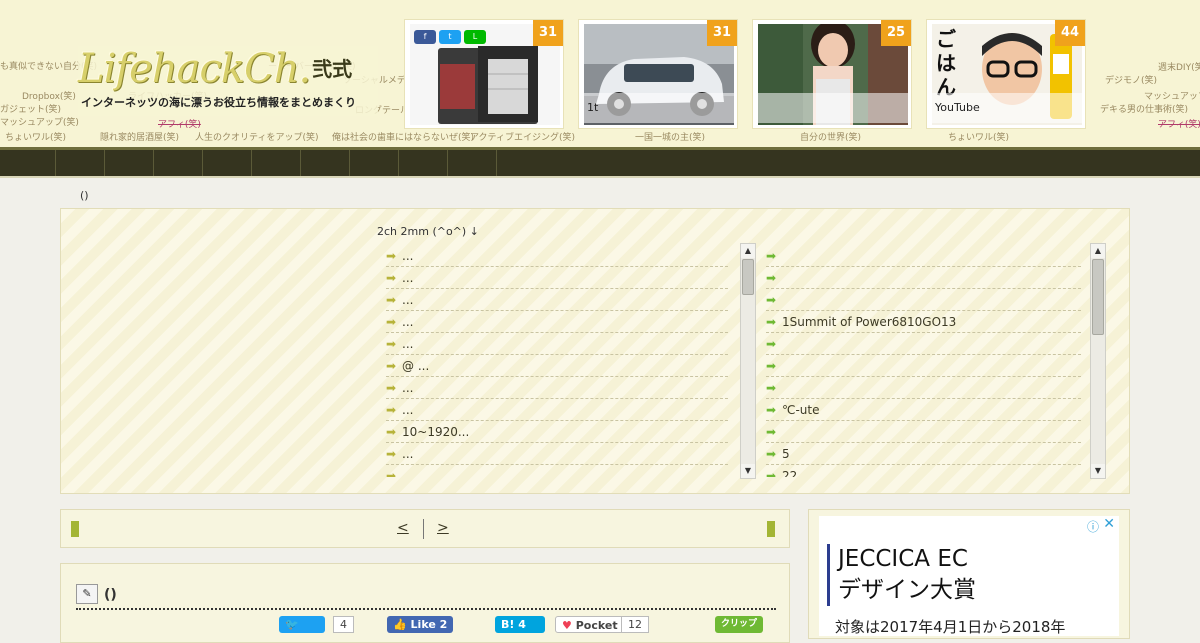 The height and width of the screenshot is (643, 1200). I want to click on header-tag: 一国一城の主(笑), so click(670, 138).